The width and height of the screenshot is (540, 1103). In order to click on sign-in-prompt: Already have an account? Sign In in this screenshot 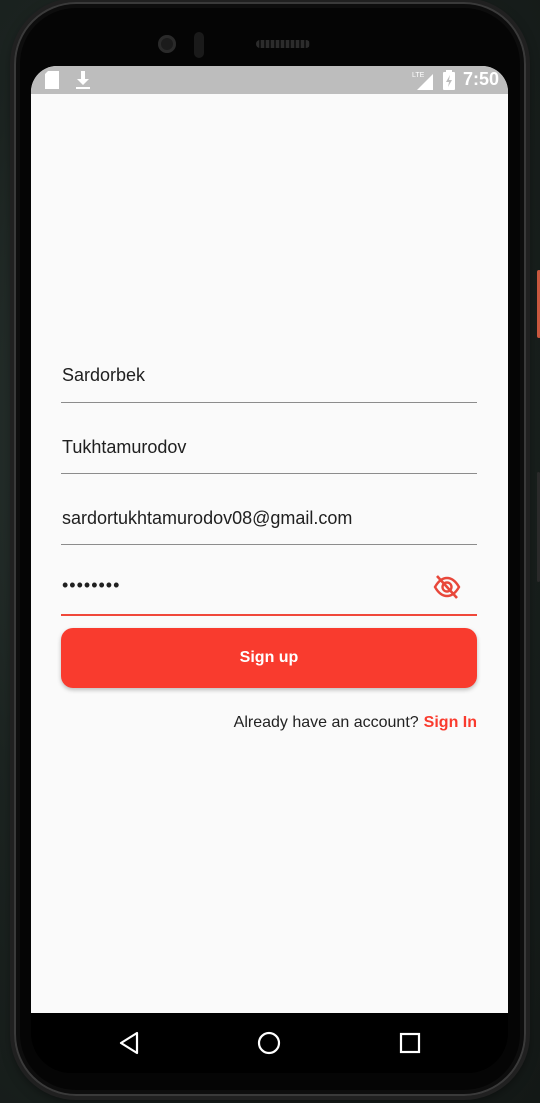, I will do `click(355, 723)`.